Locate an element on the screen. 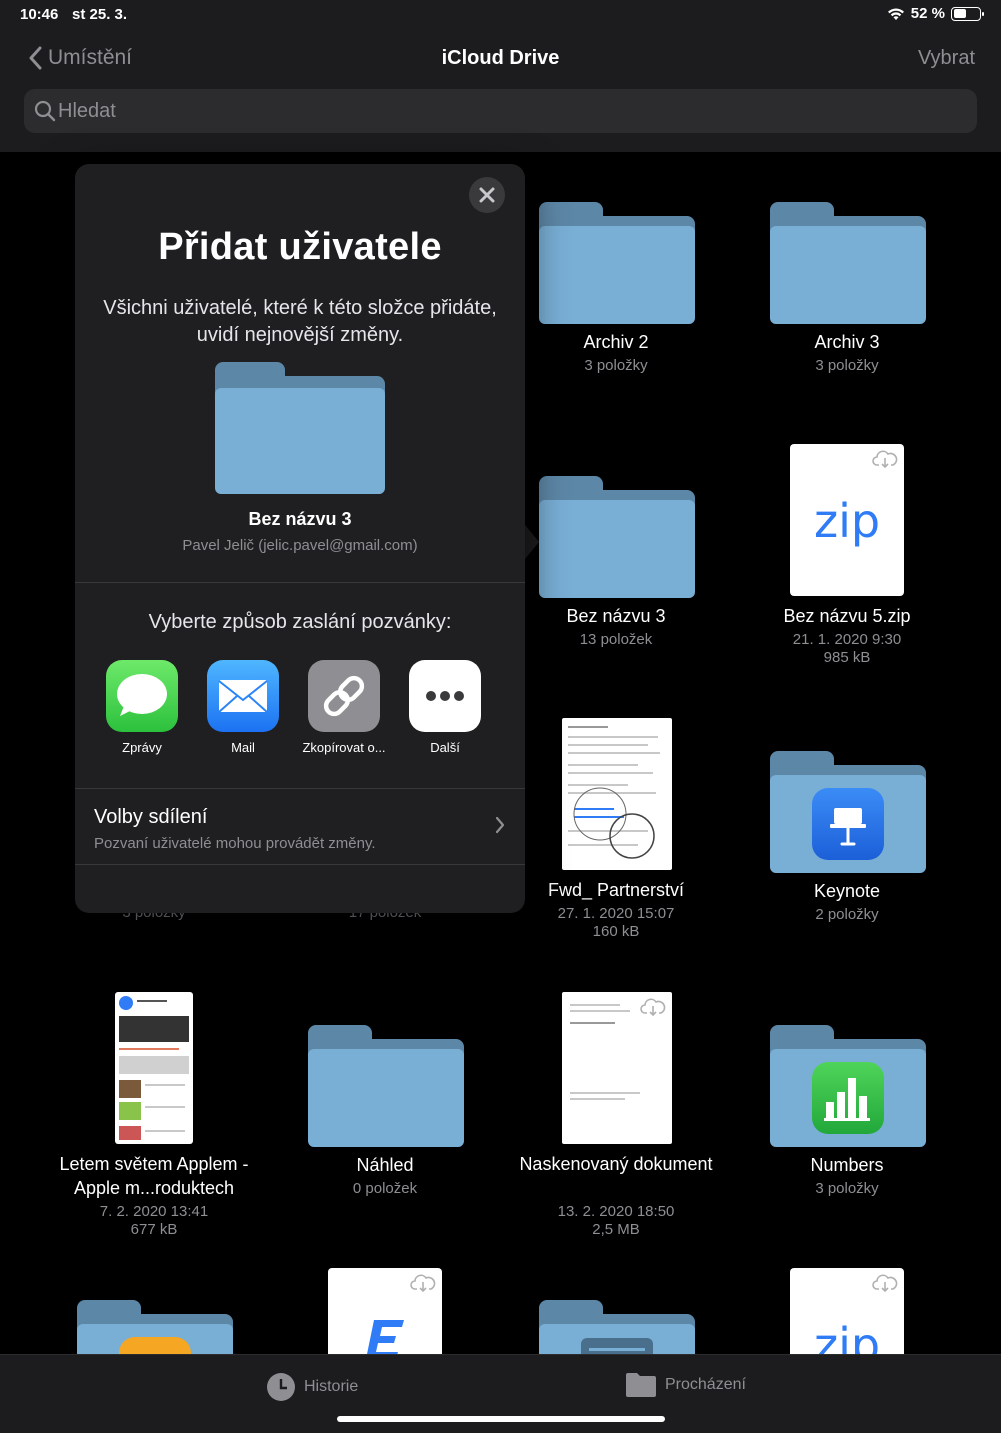  status-time: 10:46 is located at coordinates (39, 14).